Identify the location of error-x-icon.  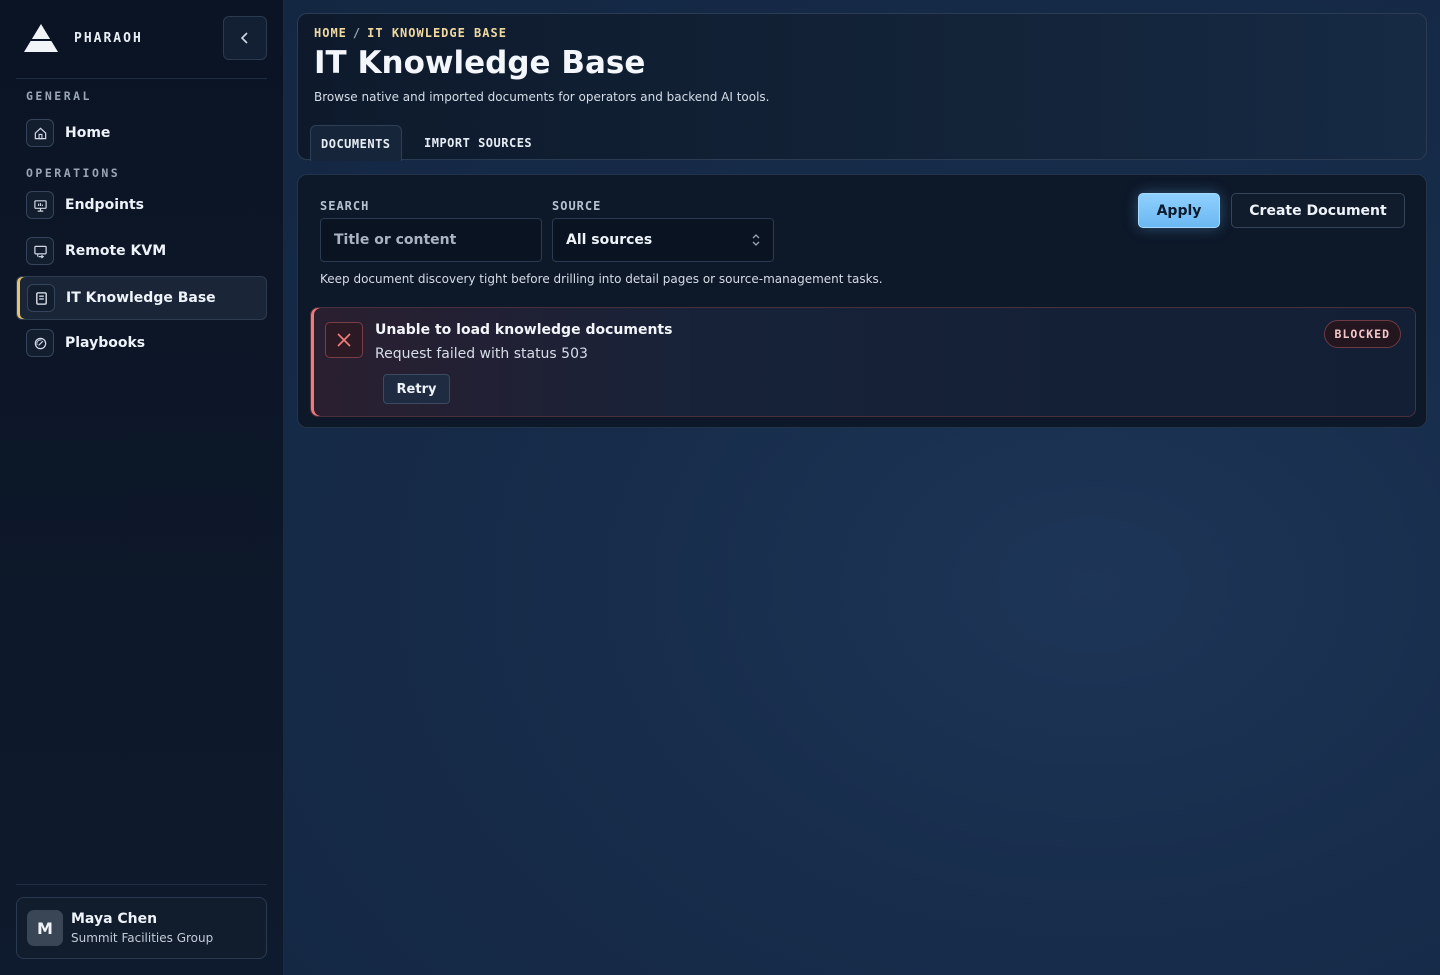
(344, 340).